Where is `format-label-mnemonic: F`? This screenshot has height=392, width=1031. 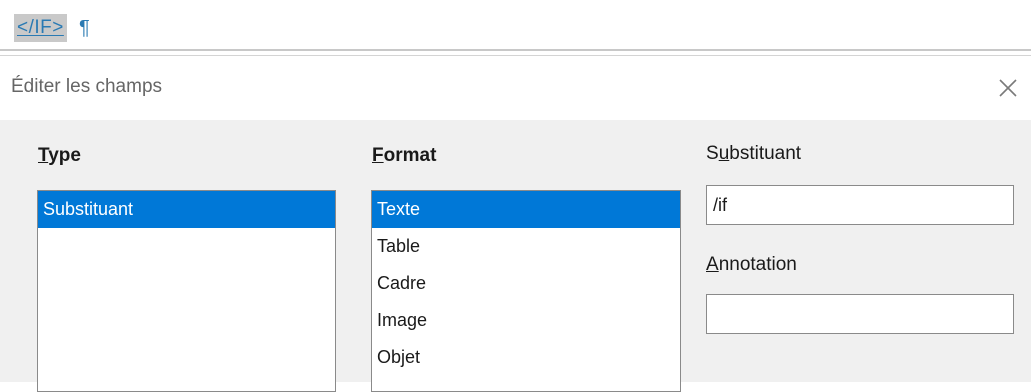 format-label-mnemonic: F is located at coordinates (378, 155).